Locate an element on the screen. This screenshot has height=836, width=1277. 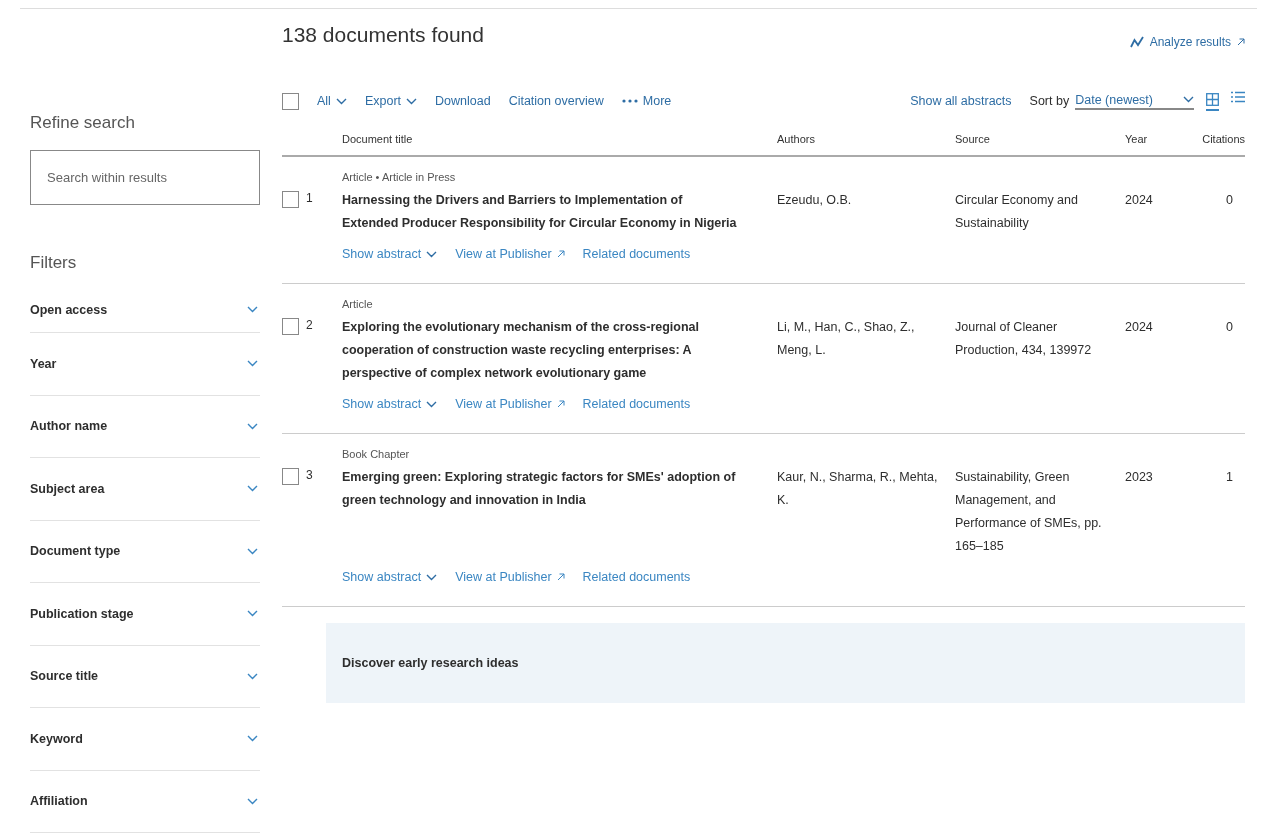
toolbar-link: Download is located at coordinates (463, 101).